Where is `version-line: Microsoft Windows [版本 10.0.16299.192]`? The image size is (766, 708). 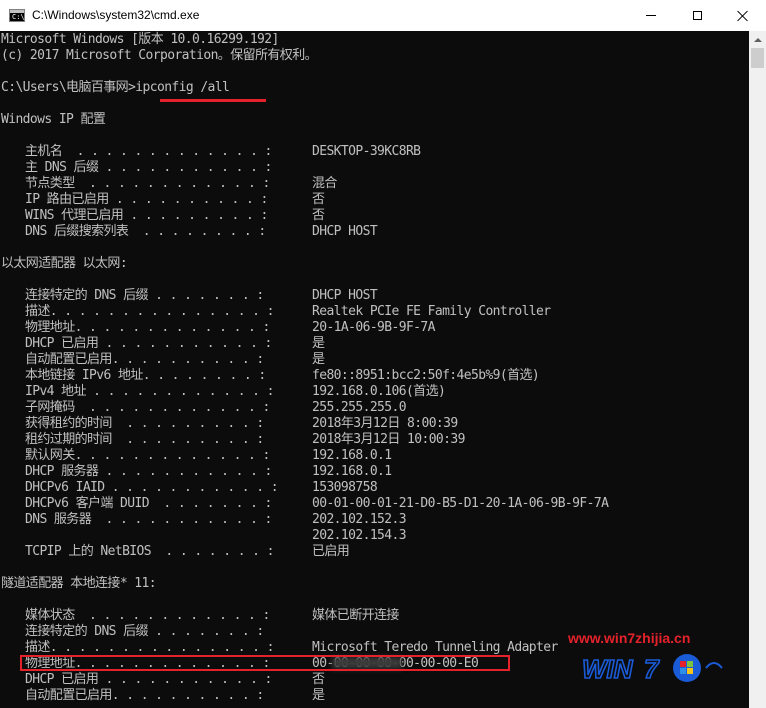
version-line: Microsoft Windows [版本 10.0.16299.192] is located at coordinates (140, 39).